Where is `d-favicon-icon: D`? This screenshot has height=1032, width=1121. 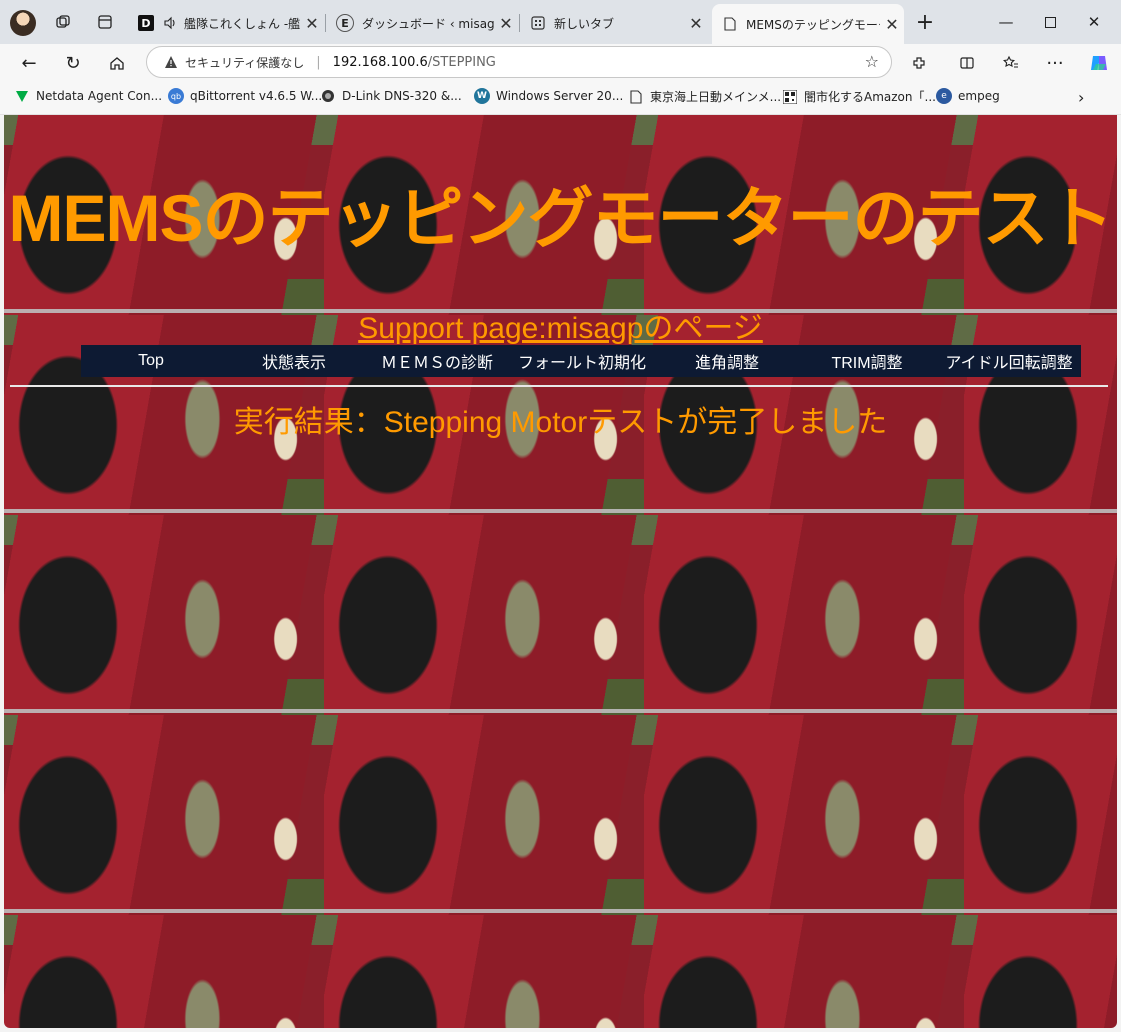
d-favicon-icon: D is located at coordinates (146, 23).